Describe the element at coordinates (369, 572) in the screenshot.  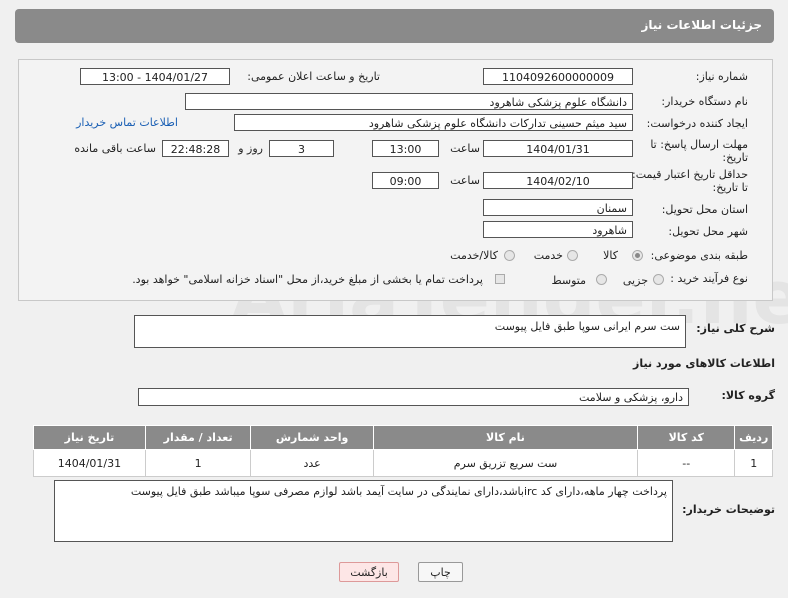
I see `back-button: بازگشت` at that location.